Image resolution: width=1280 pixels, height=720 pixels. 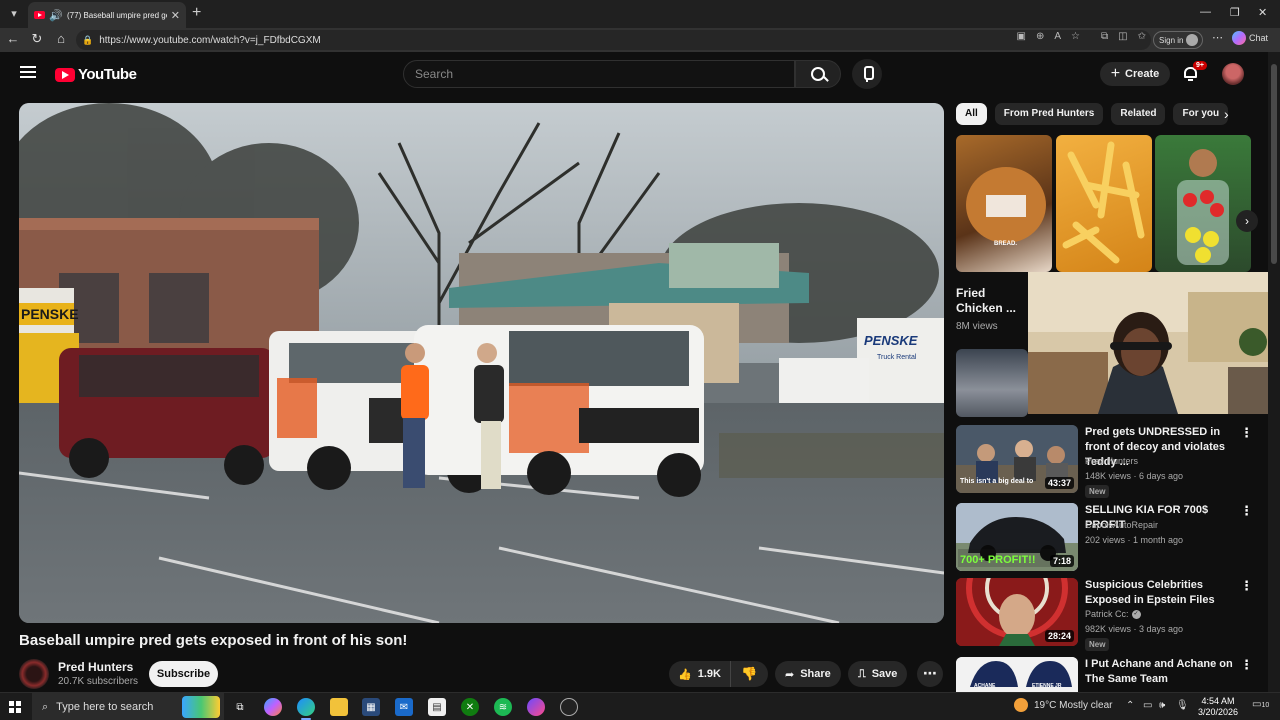 I want to click on favorite-star-icon: ☆, so click(x=1075, y=36).